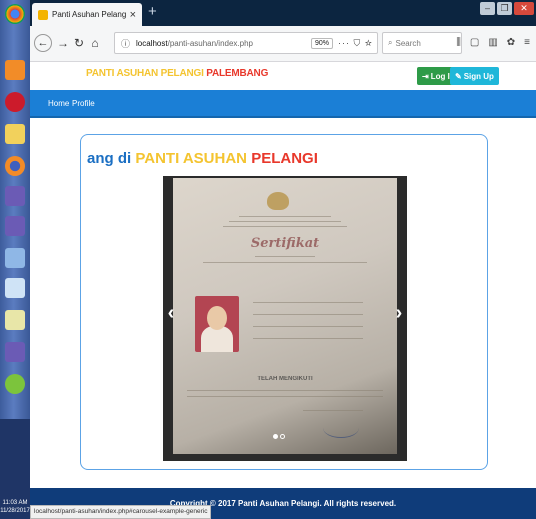 The height and width of the screenshot is (519, 536). What do you see at coordinates (284, 158) in the screenshot?
I see `welcome-pelangi: PELANGI` at bounding box center [284, 158].